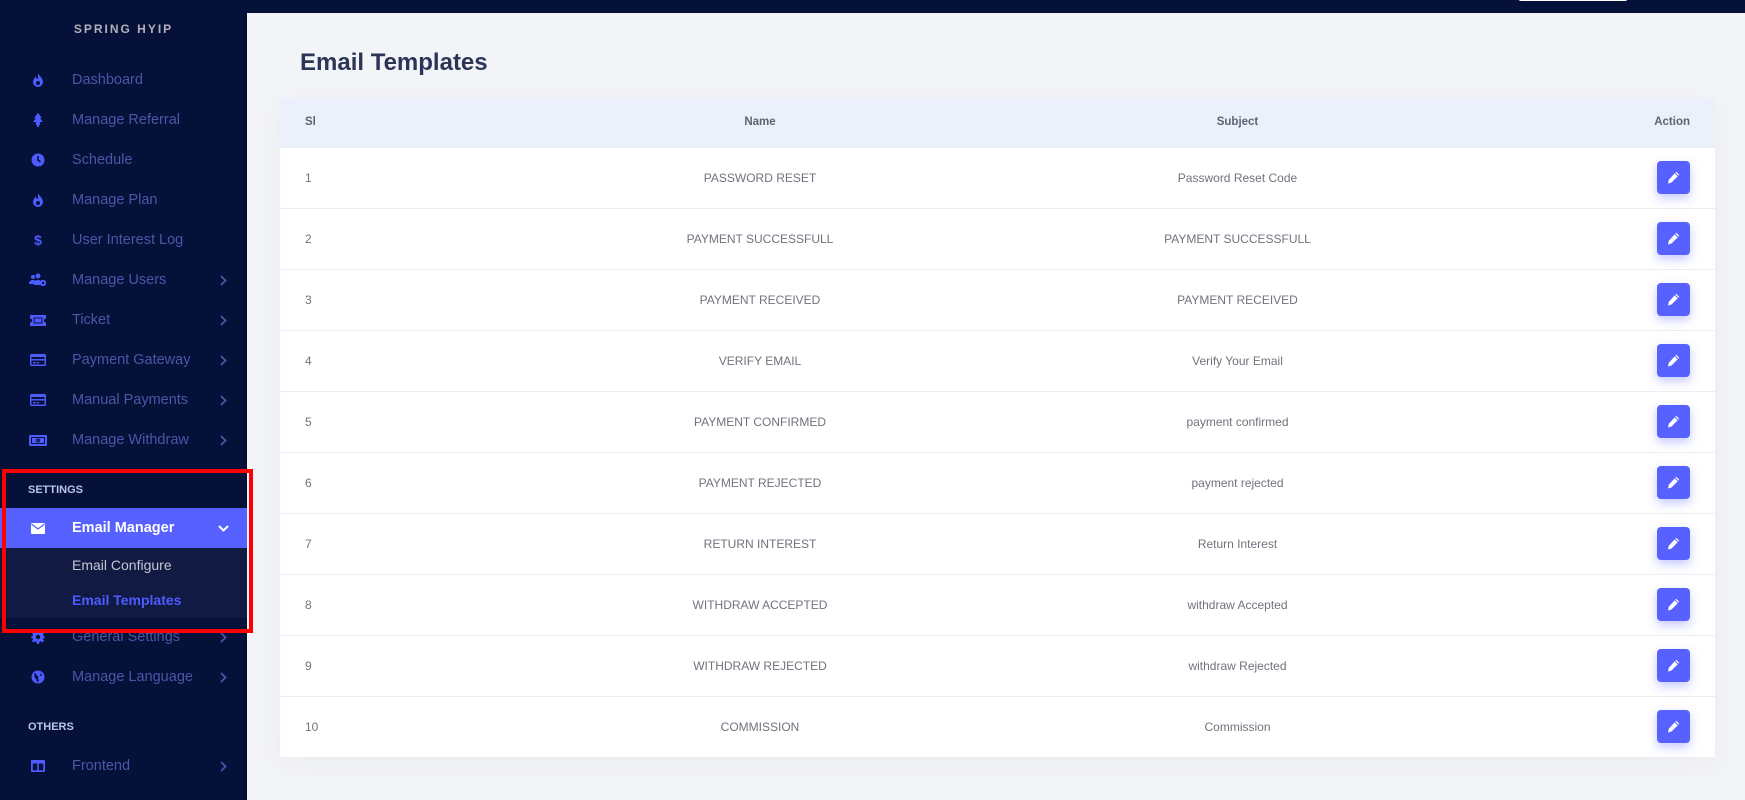  What do you see at coordinates (123, 320) in the screenshot?
I see `sidebar-item-ticket: Ticket` at bounding box center [123, 320].